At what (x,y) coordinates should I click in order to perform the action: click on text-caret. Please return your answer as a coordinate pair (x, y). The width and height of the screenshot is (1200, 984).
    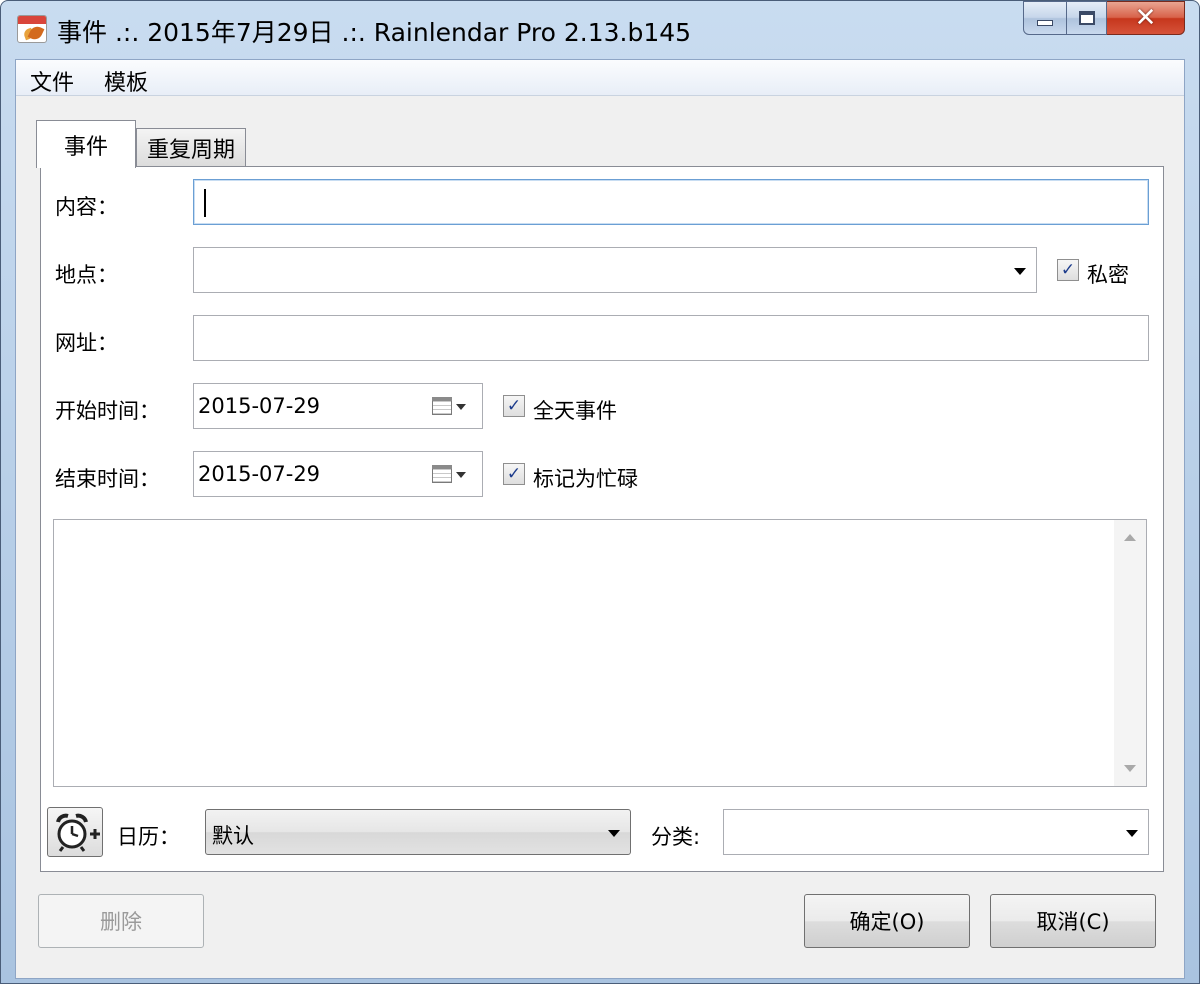
    Looking at the image, I should click on (205, 203).